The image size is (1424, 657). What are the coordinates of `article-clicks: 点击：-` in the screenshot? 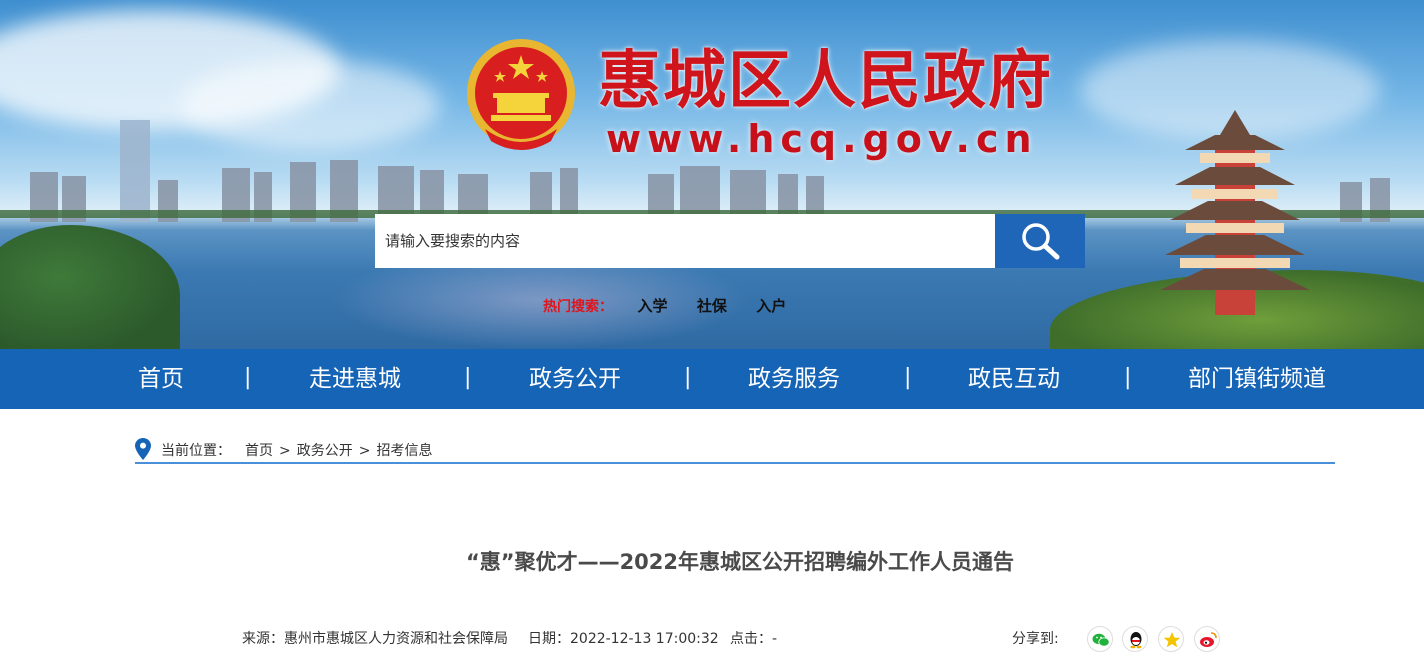 It's located at (754, 639).